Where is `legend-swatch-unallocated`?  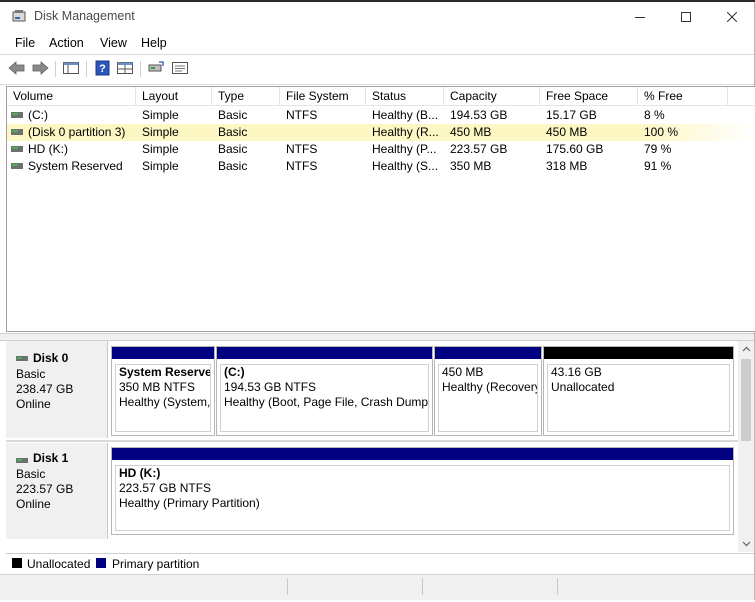
legend-swatch-unallocated is located at coordinates (17, 563).